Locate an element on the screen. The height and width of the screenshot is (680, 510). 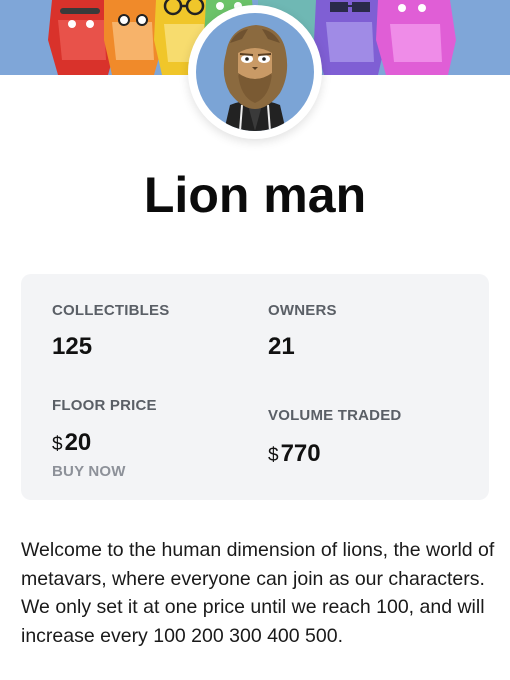
collection-title: Lion man is located at coordinates (255, 195).